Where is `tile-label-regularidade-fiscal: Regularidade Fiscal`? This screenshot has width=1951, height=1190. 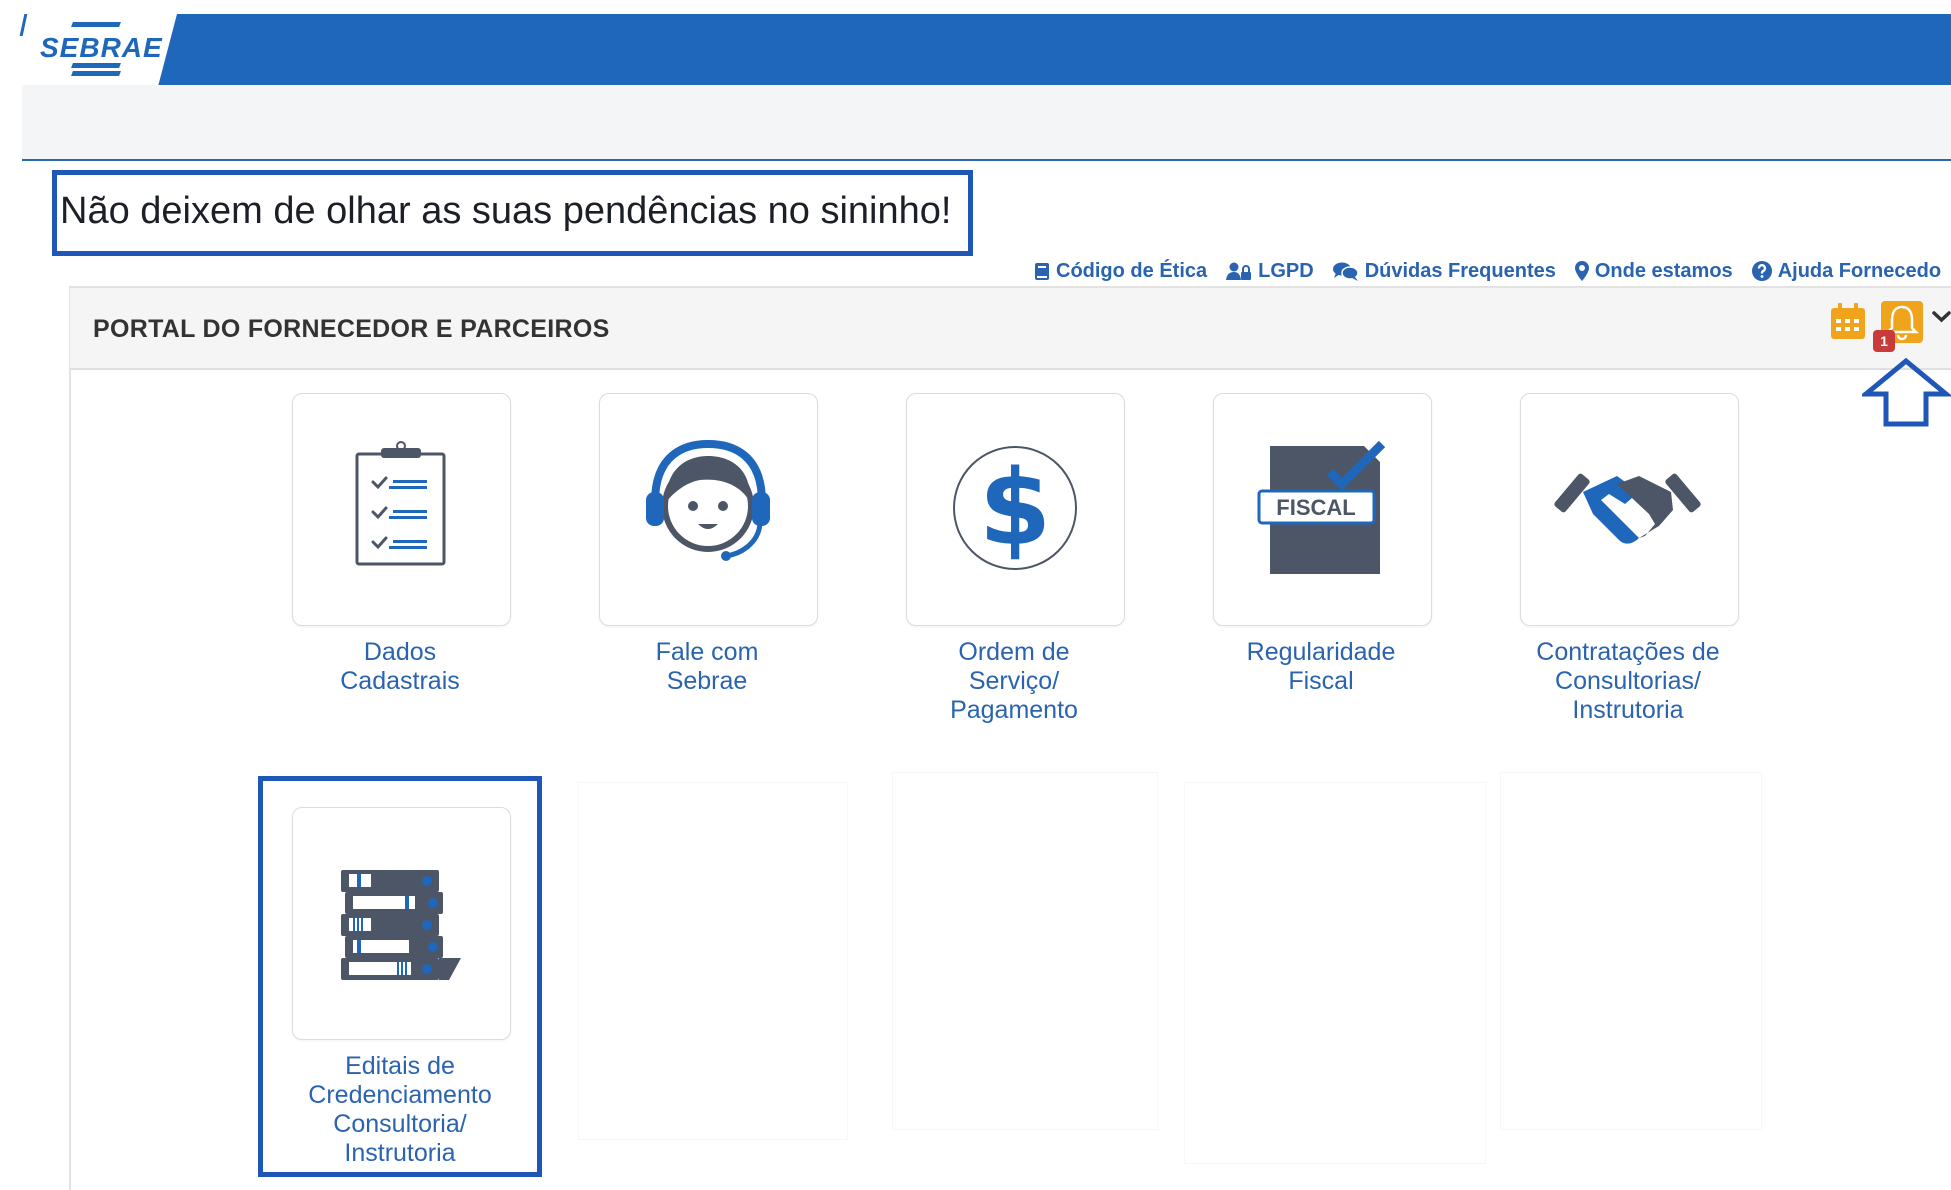
tile-label-regularidade-fiscal: Regularidade Fiscal is located at coordinates (1321, 667).